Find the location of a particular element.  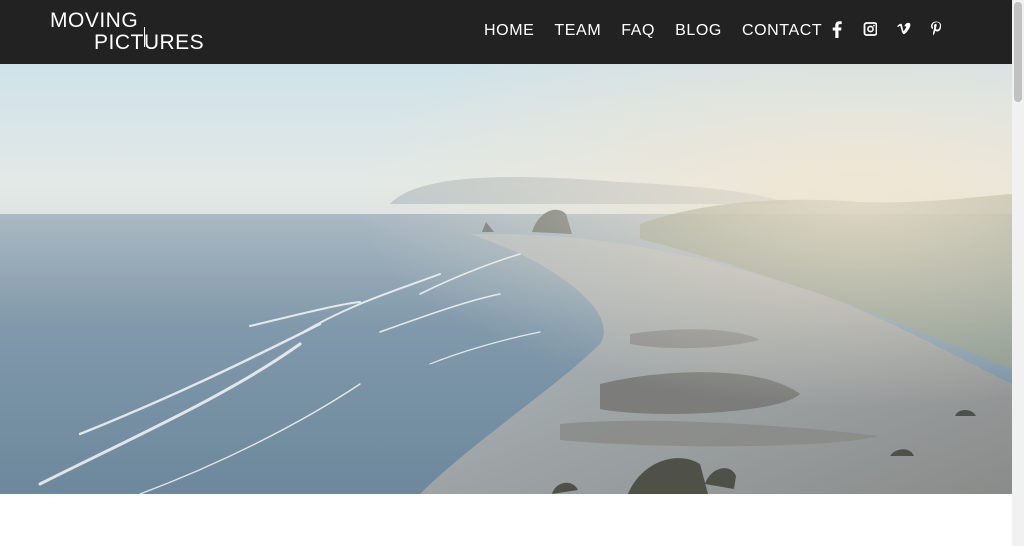

scrollbar-thumb is located at coordinates (1018, 52).